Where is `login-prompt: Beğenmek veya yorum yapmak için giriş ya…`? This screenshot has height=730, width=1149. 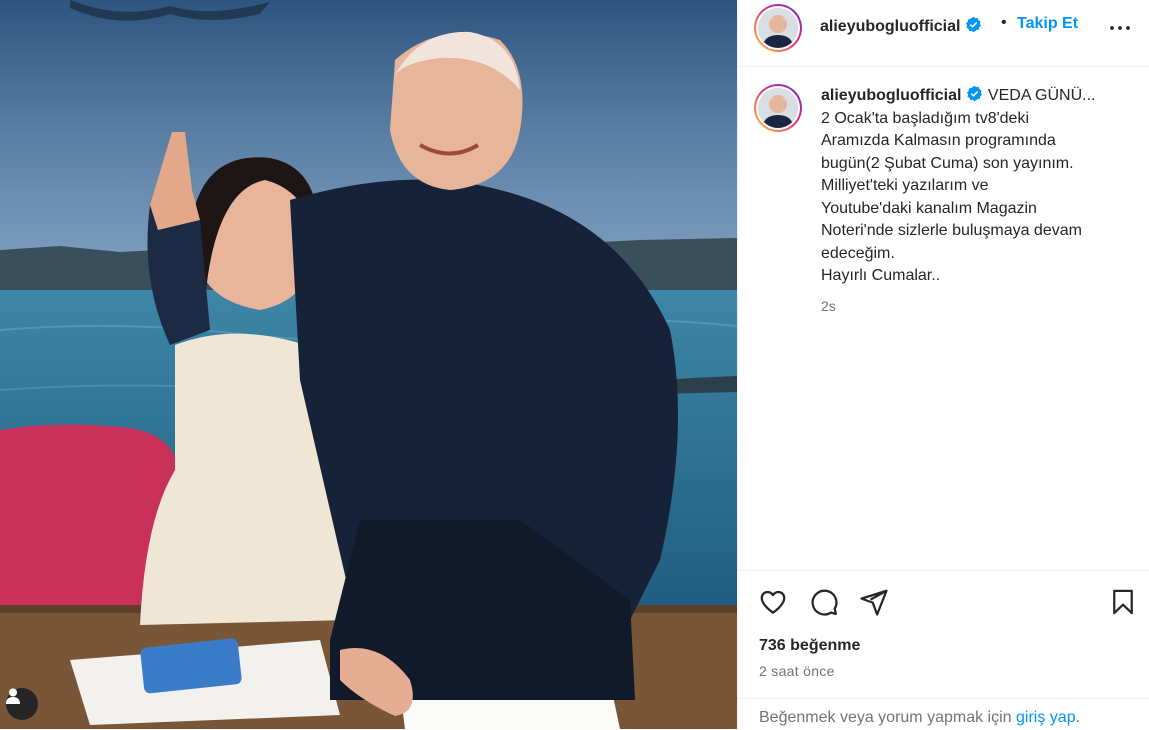
login-prompt: Beğenmek veya yorum yapmak için giriş ya… is located at coordinates (919, 718).